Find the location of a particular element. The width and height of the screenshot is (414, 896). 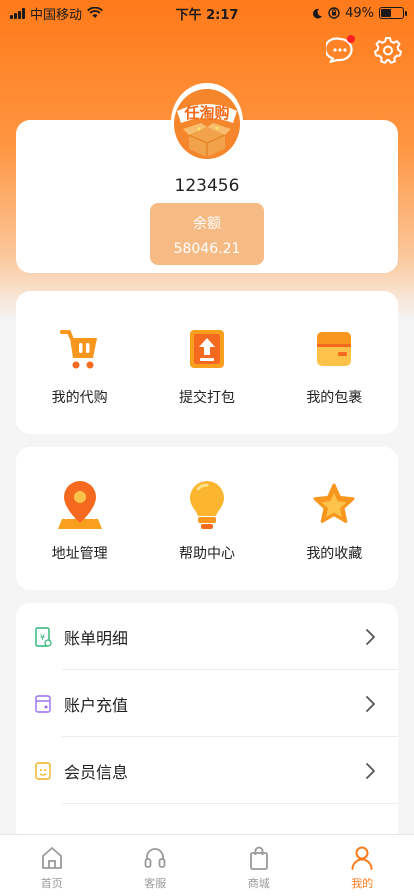

battery-percent: 49% is located at coordinates (359, 13).